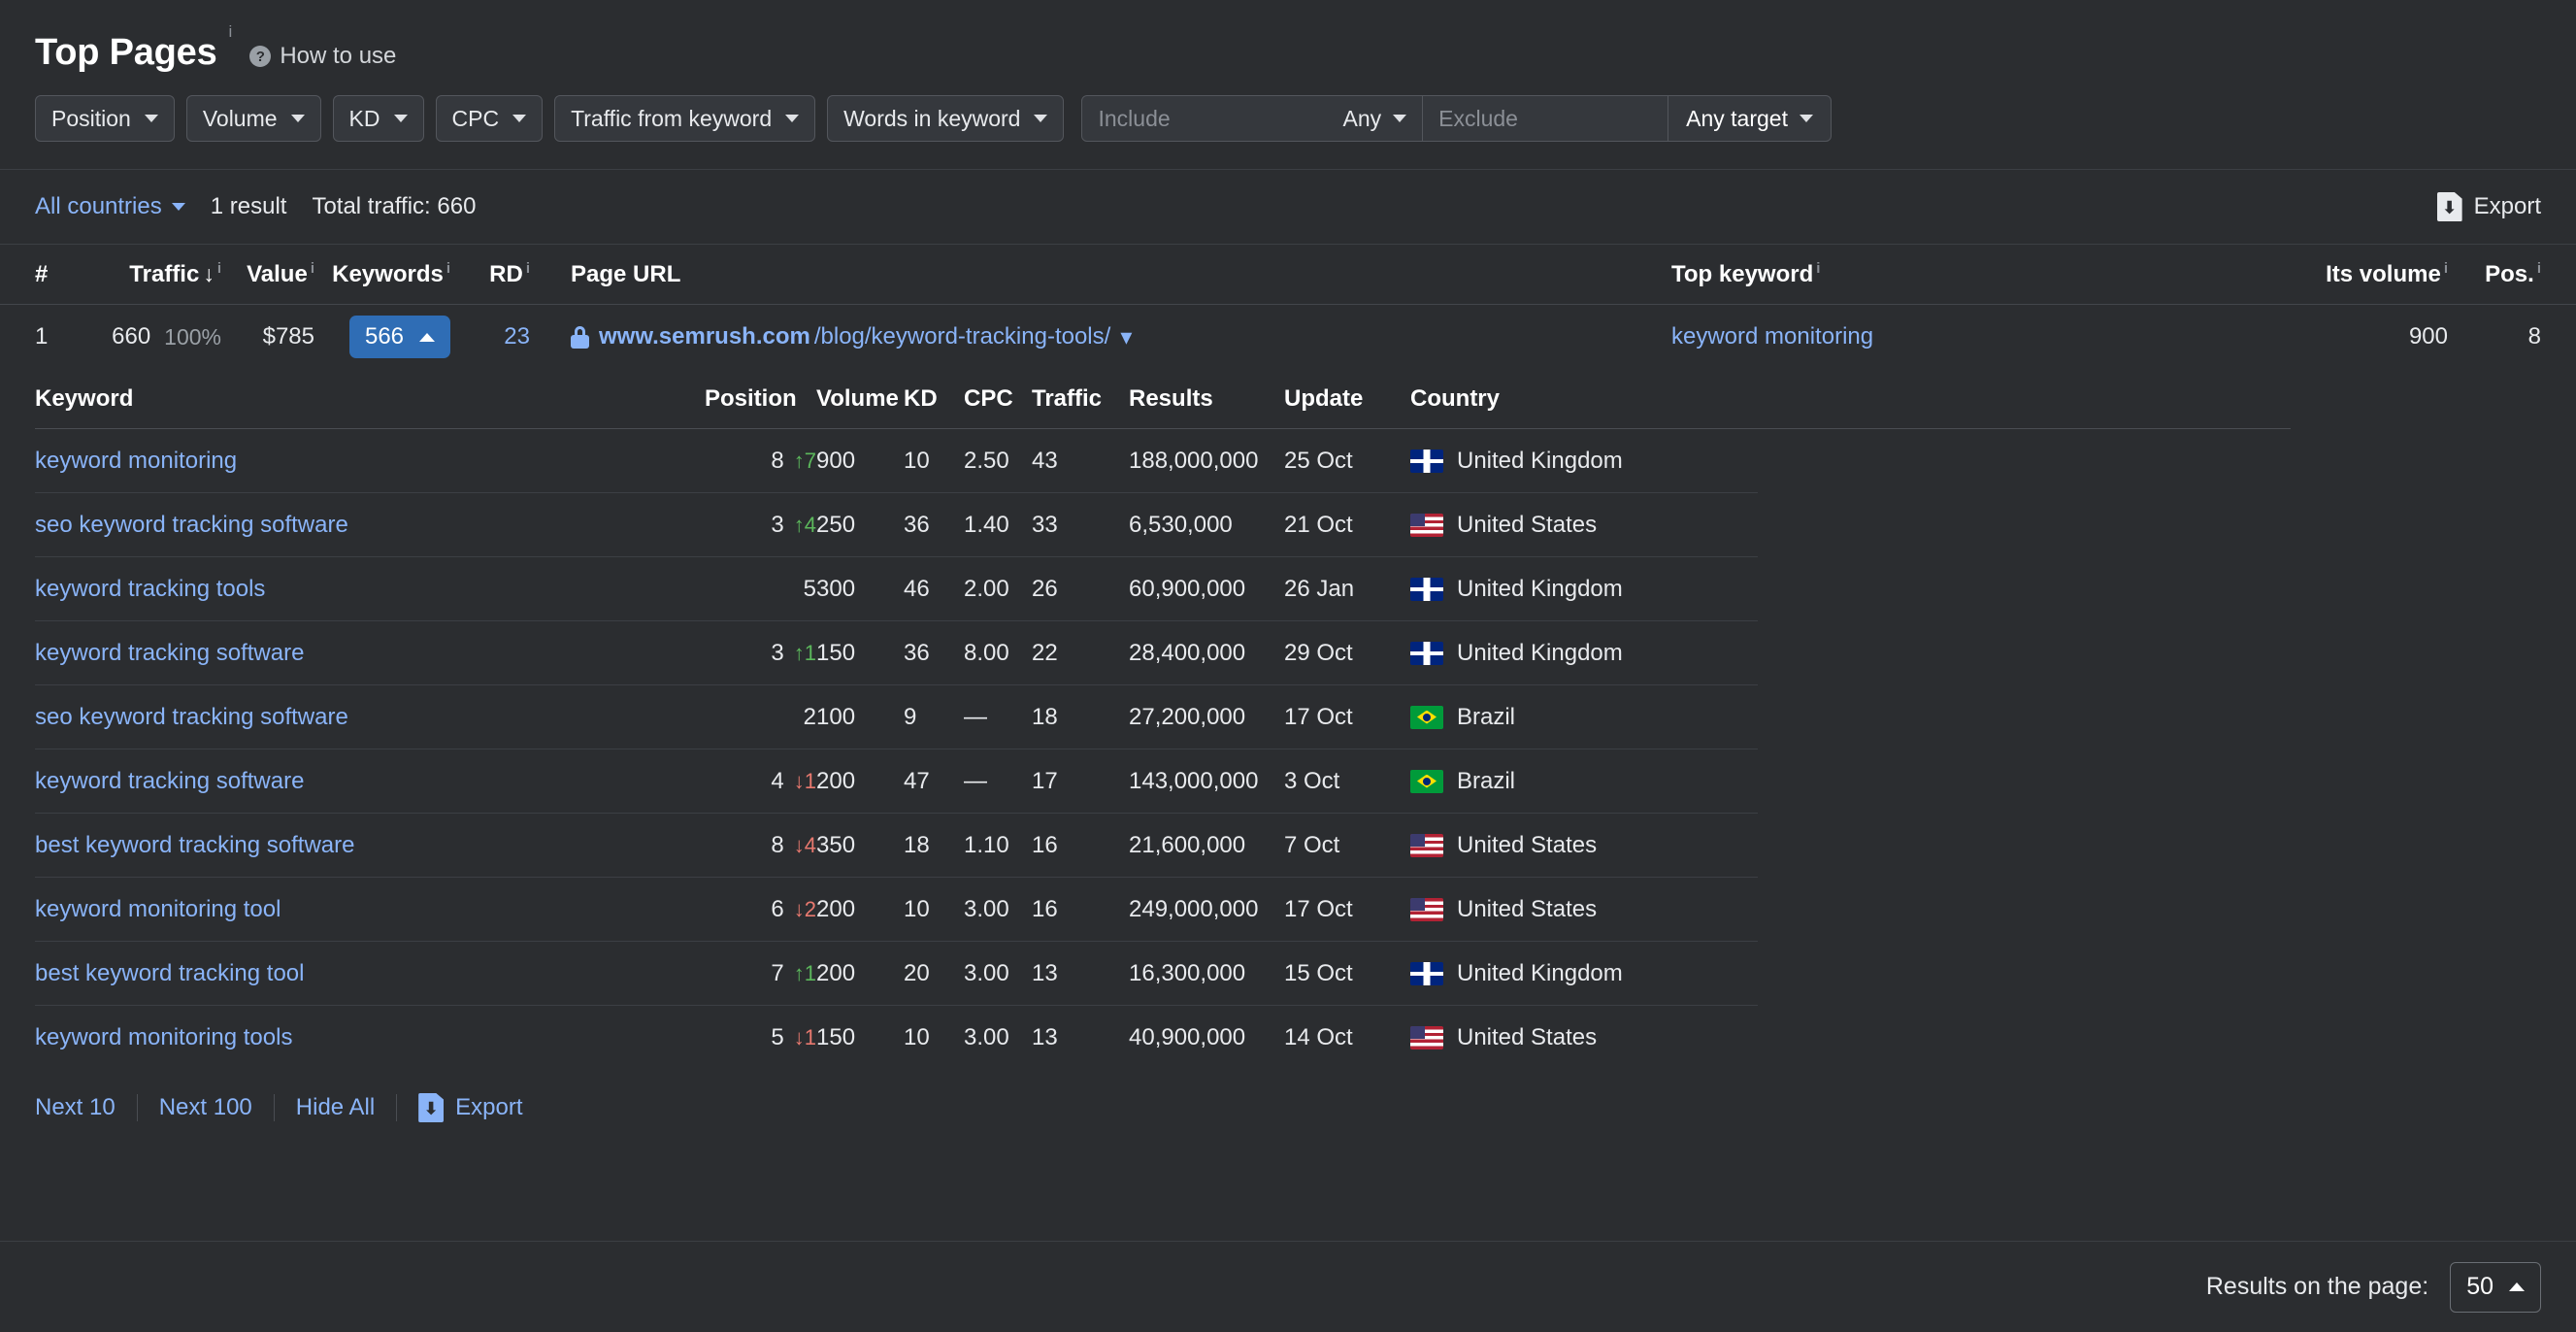 The image size is (2576, 1332). I want to click on include-cell, so click(1204, 118).